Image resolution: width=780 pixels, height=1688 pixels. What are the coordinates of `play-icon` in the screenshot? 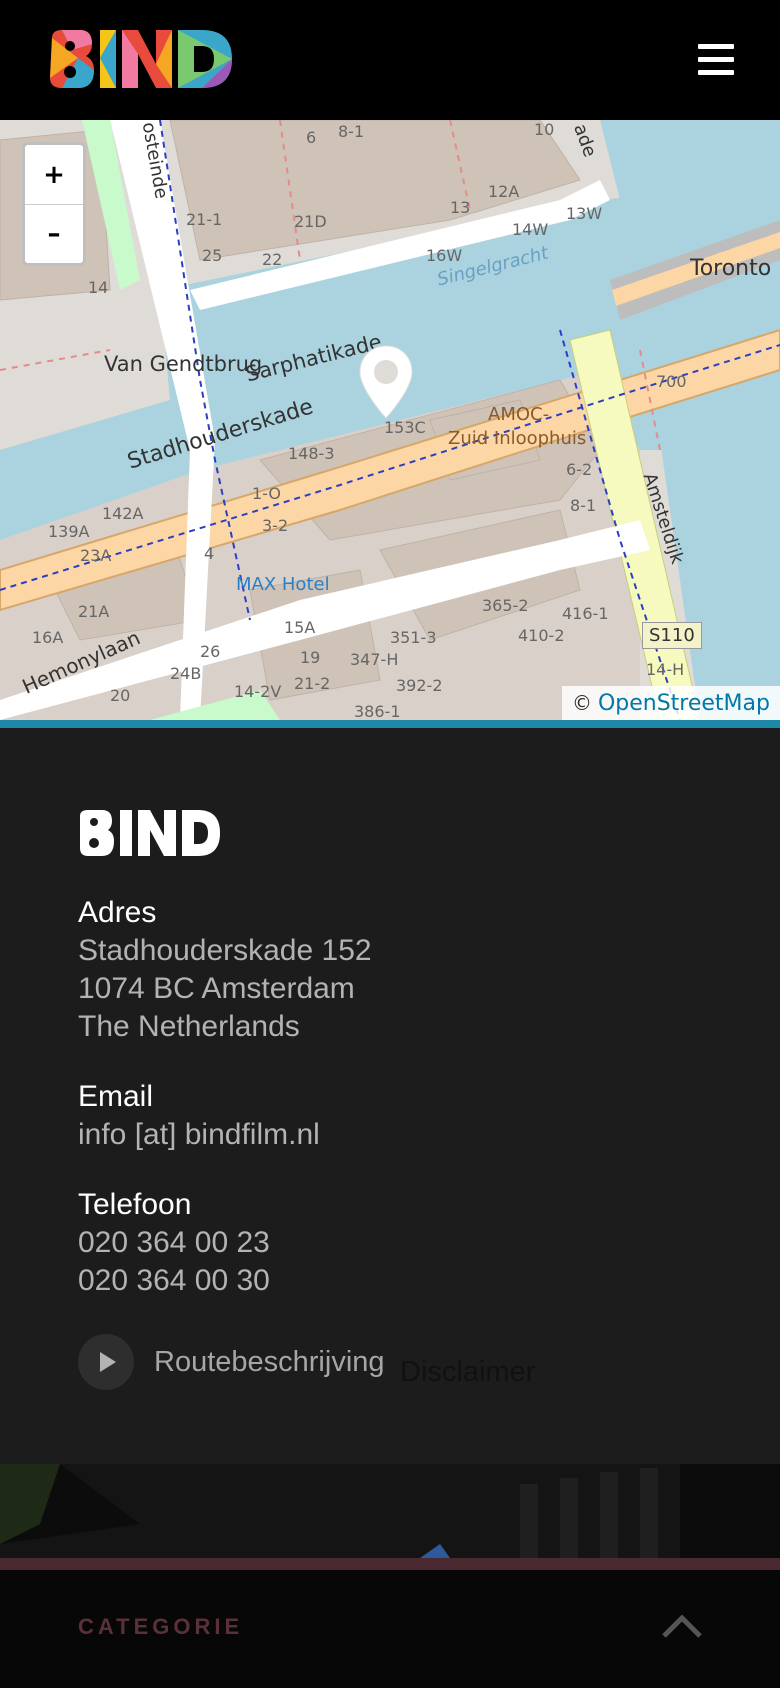 It's located at (106, 1362).